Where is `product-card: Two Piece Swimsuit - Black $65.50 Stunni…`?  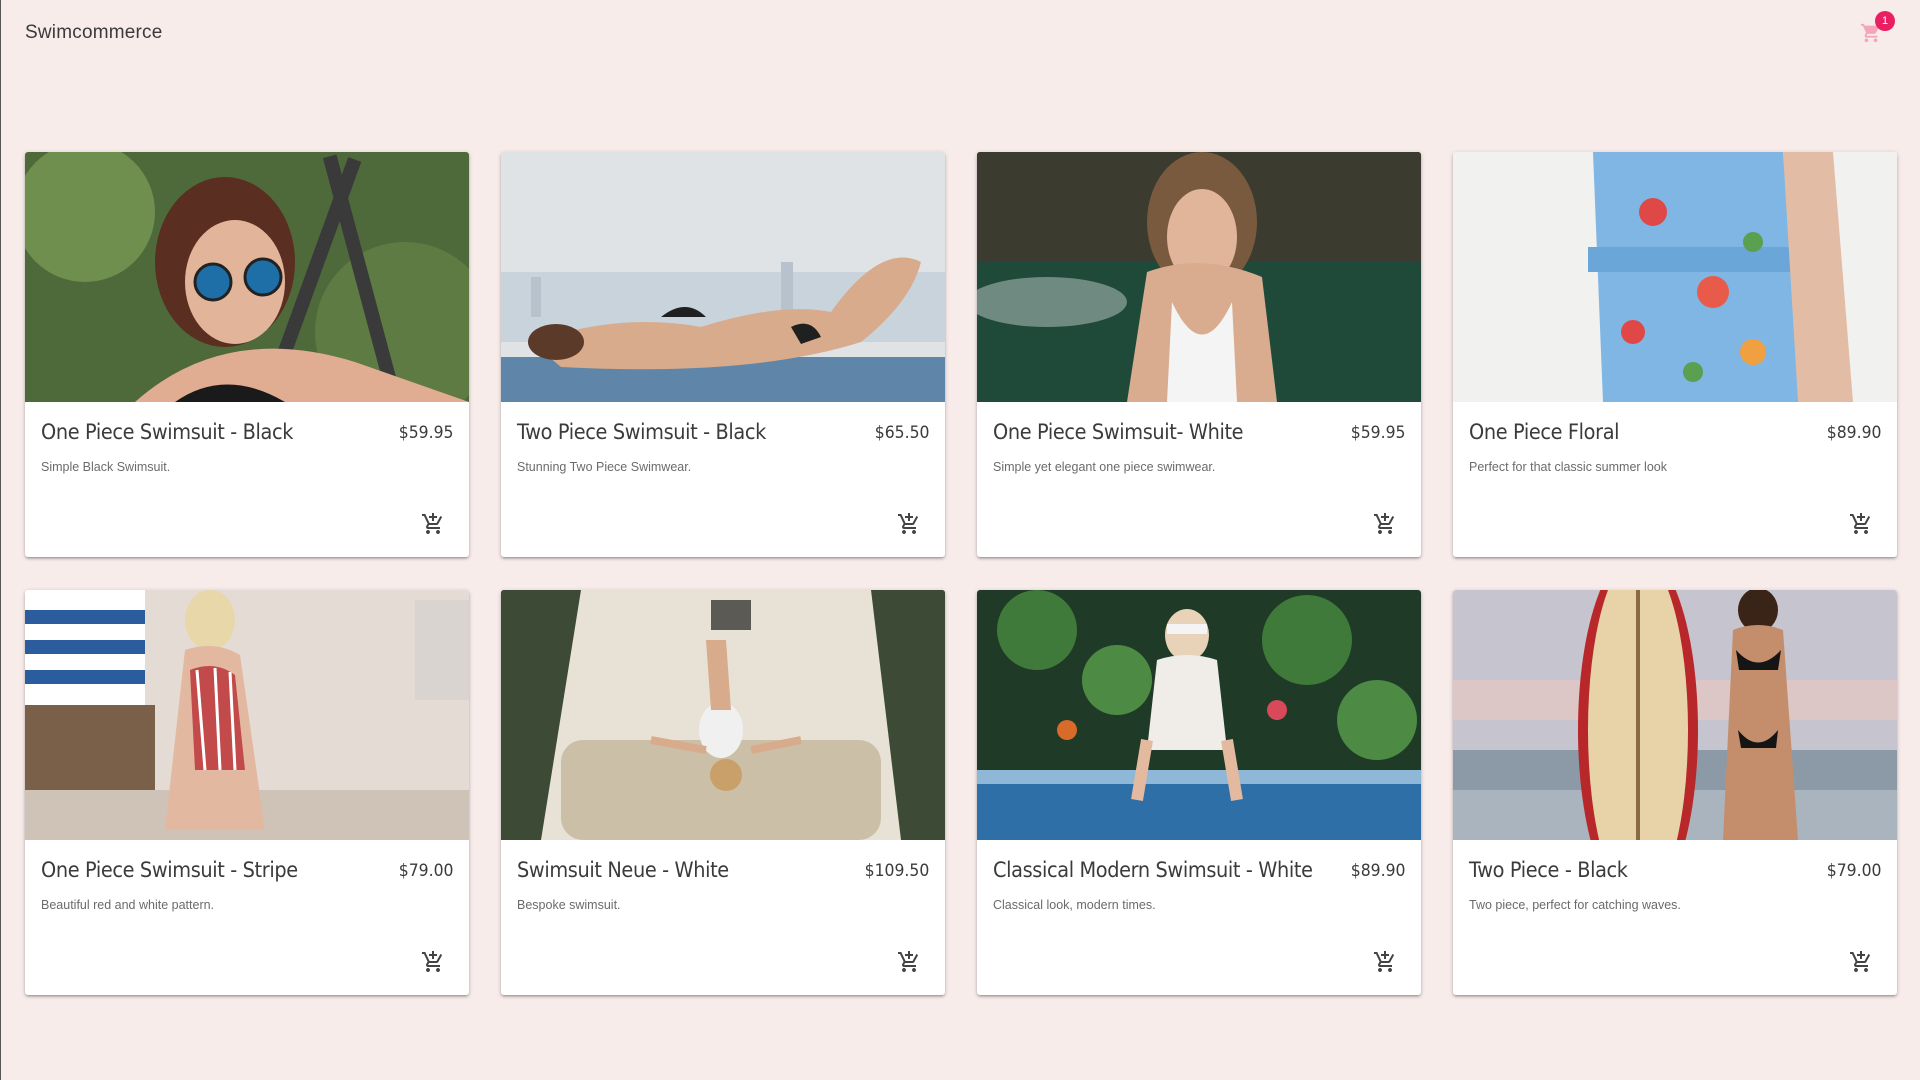 product-card: Two Piece Swimsuit - Black $65.50 Stunni… is located at coordinates (723, 354).